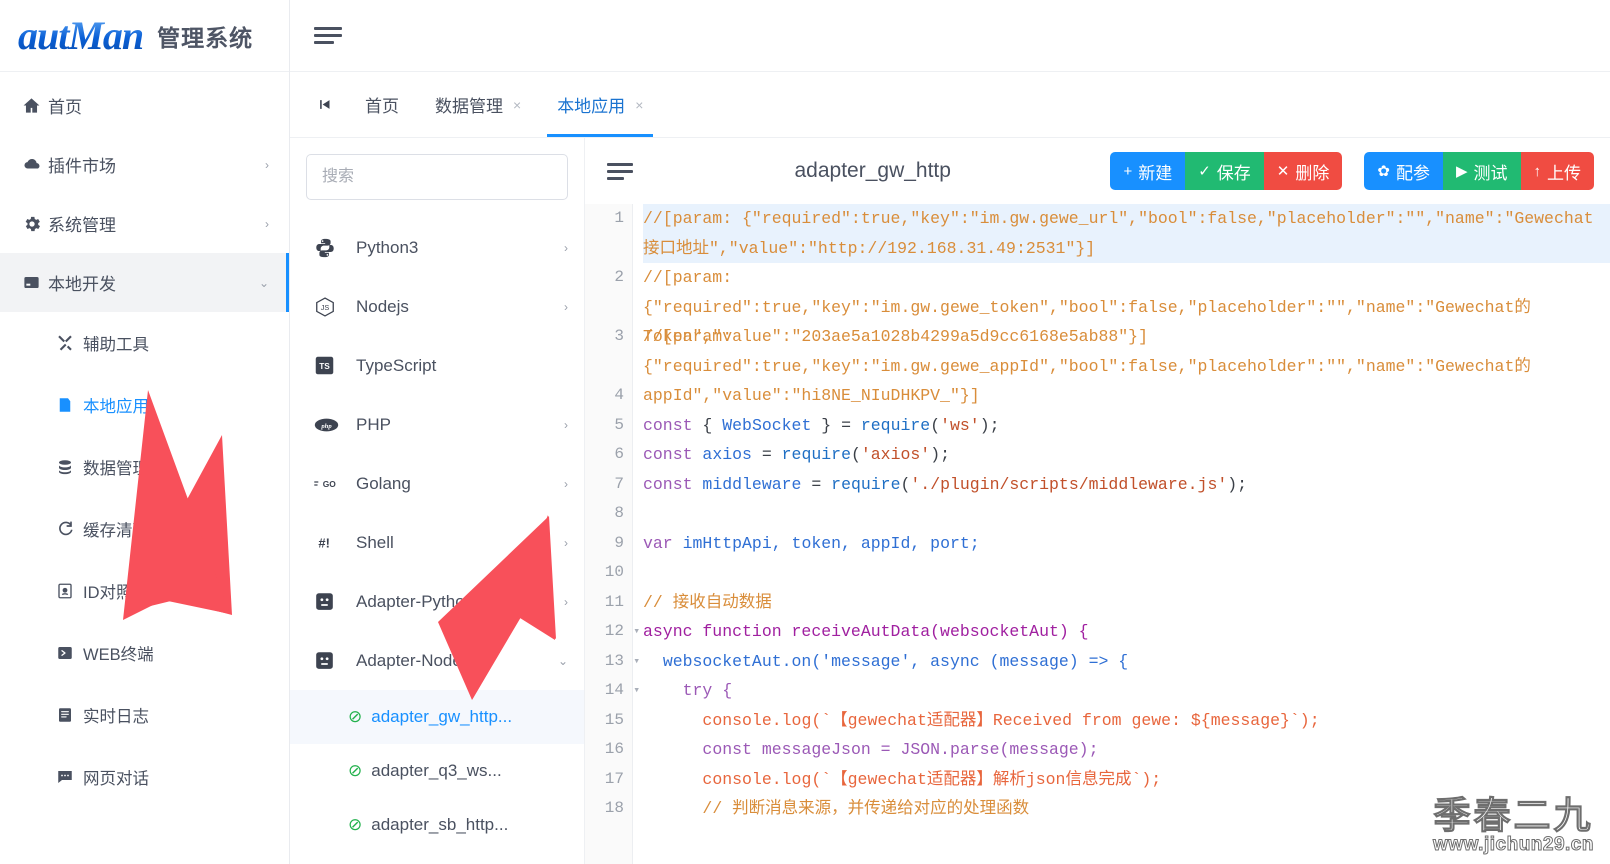 The height and width of the screenshot is (864, 1610). I want to click on skip-backward-icon, so click(324, 104).